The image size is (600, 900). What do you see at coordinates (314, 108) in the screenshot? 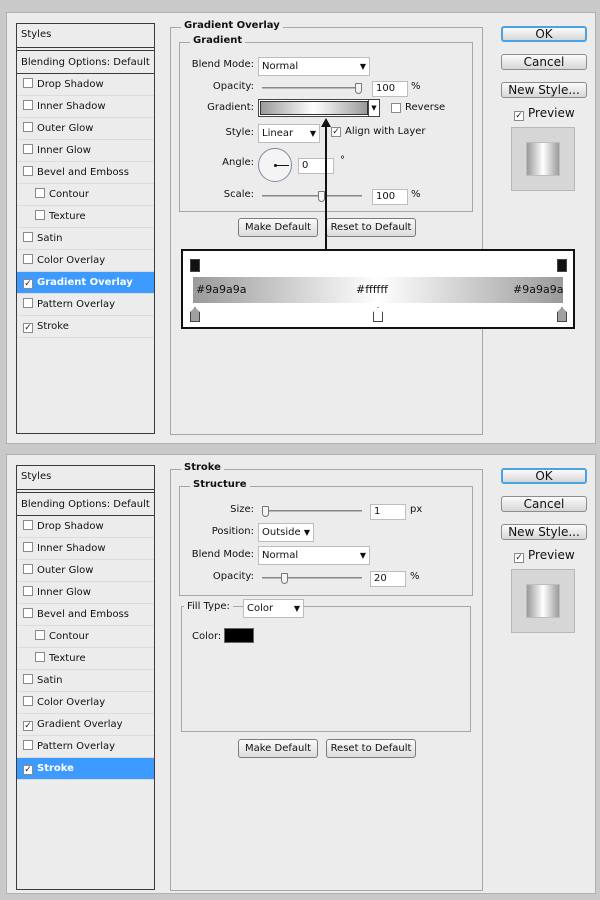
I see `gradient-swatch` at bounding box center [314, 108].